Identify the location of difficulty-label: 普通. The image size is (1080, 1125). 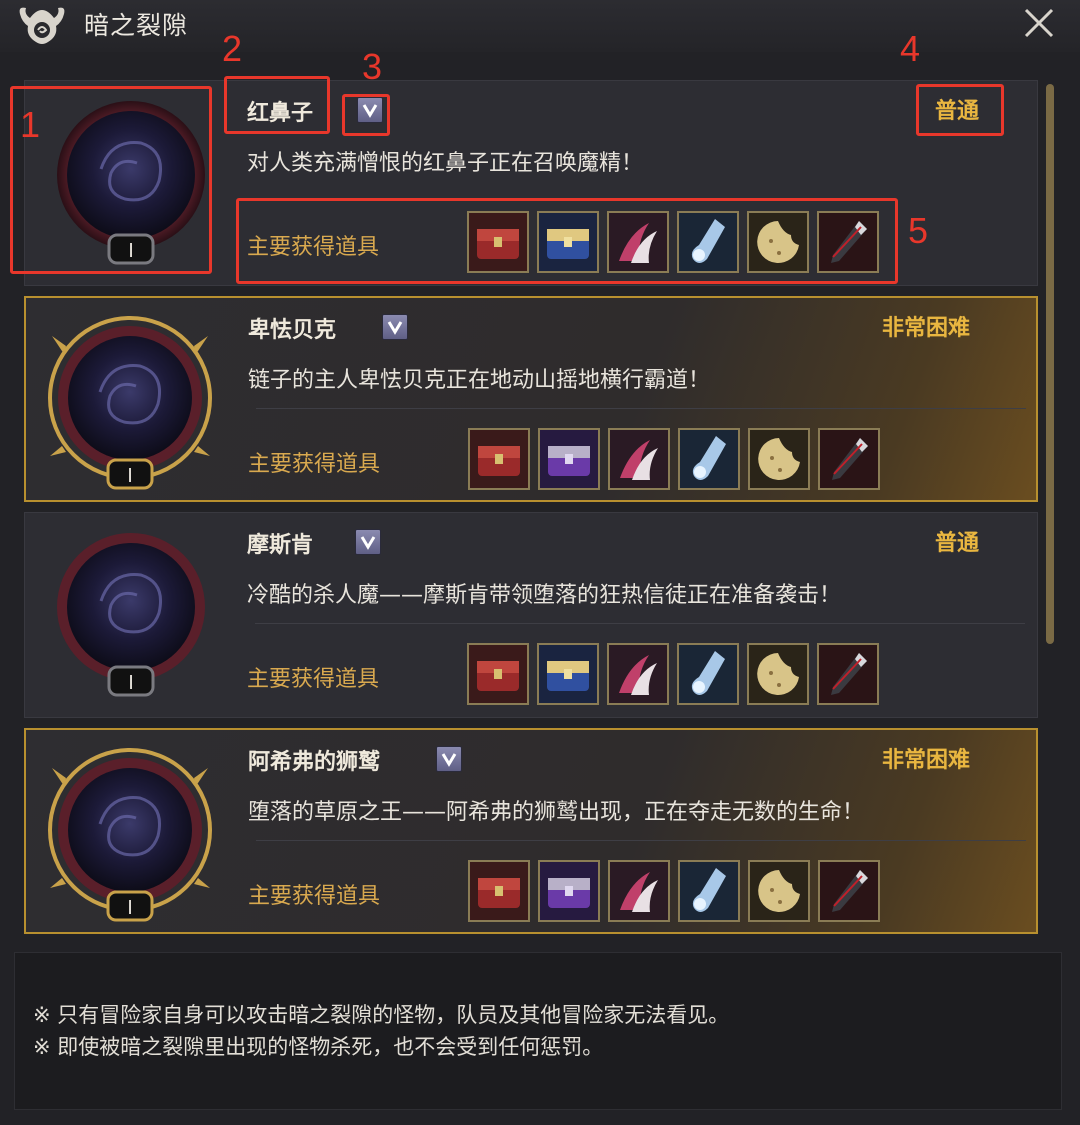
(957, 543).